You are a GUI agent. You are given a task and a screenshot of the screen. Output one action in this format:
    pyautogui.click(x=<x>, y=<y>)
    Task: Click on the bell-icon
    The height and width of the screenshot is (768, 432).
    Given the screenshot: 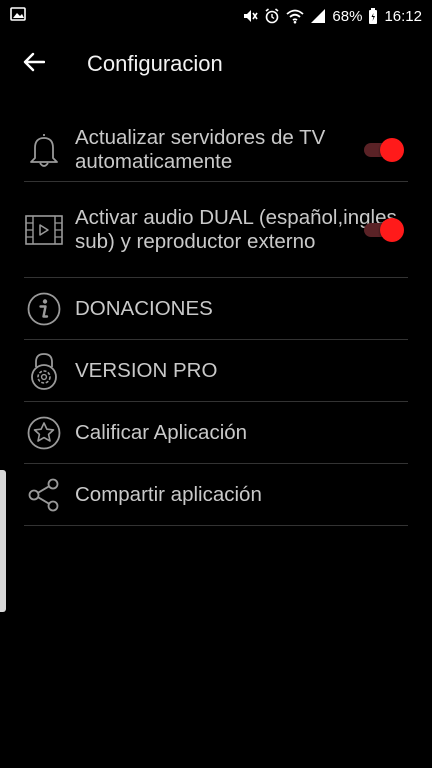 What is the action you would take?
    pyautogui.click(x=44, y=150)
    